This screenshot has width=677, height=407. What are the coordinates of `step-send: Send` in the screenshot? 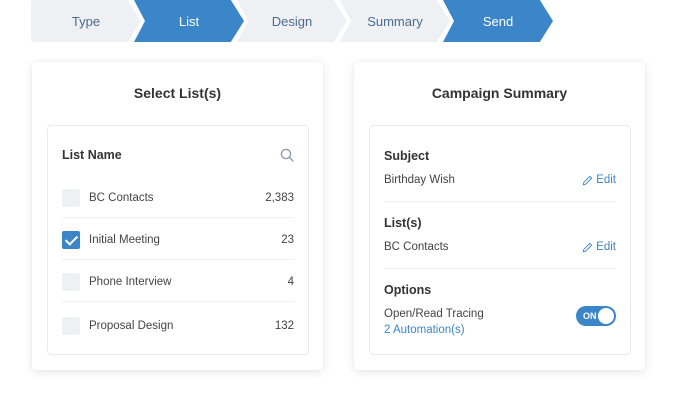 It's located at (498, 21).